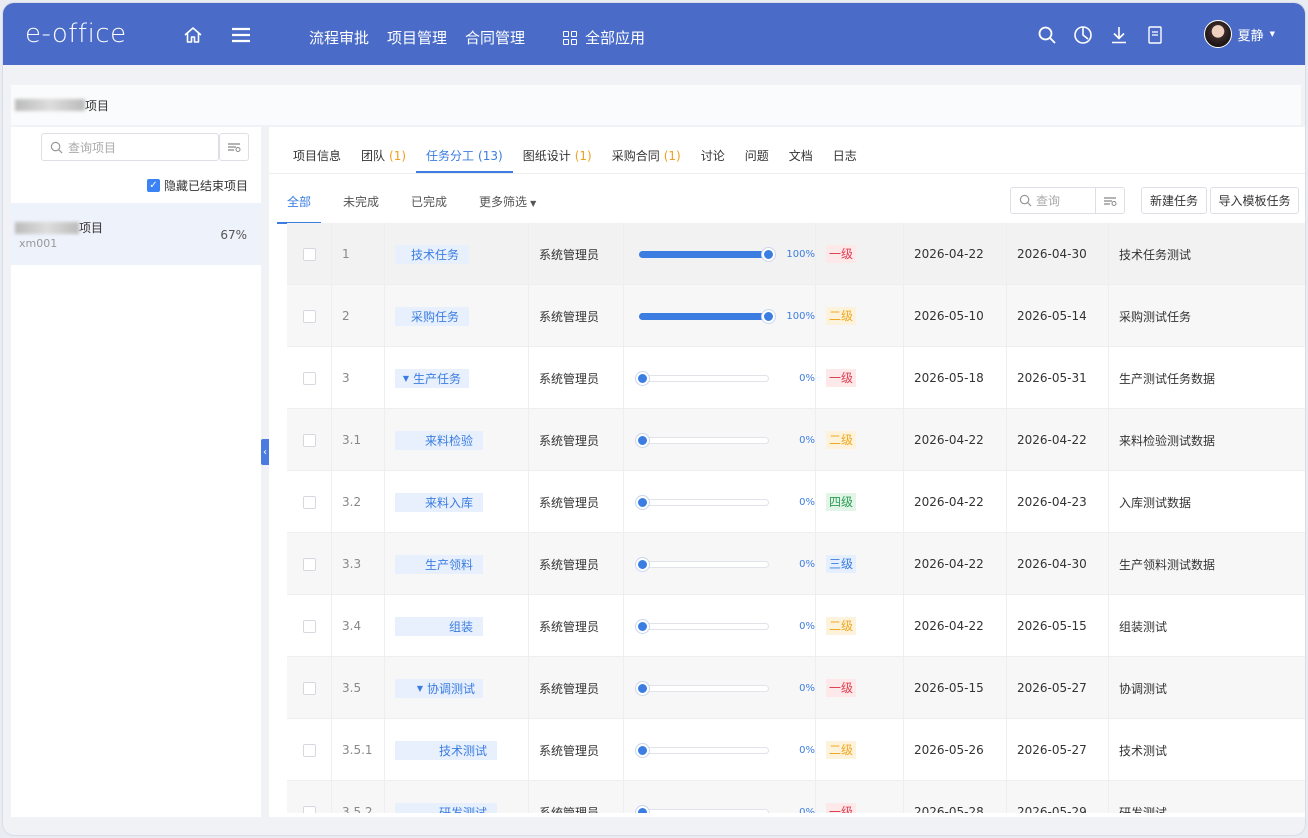  What do you see at coordinates (460, 626) in the screenshot?
I see `task-name: 组装` at bounding box center [460, 626].